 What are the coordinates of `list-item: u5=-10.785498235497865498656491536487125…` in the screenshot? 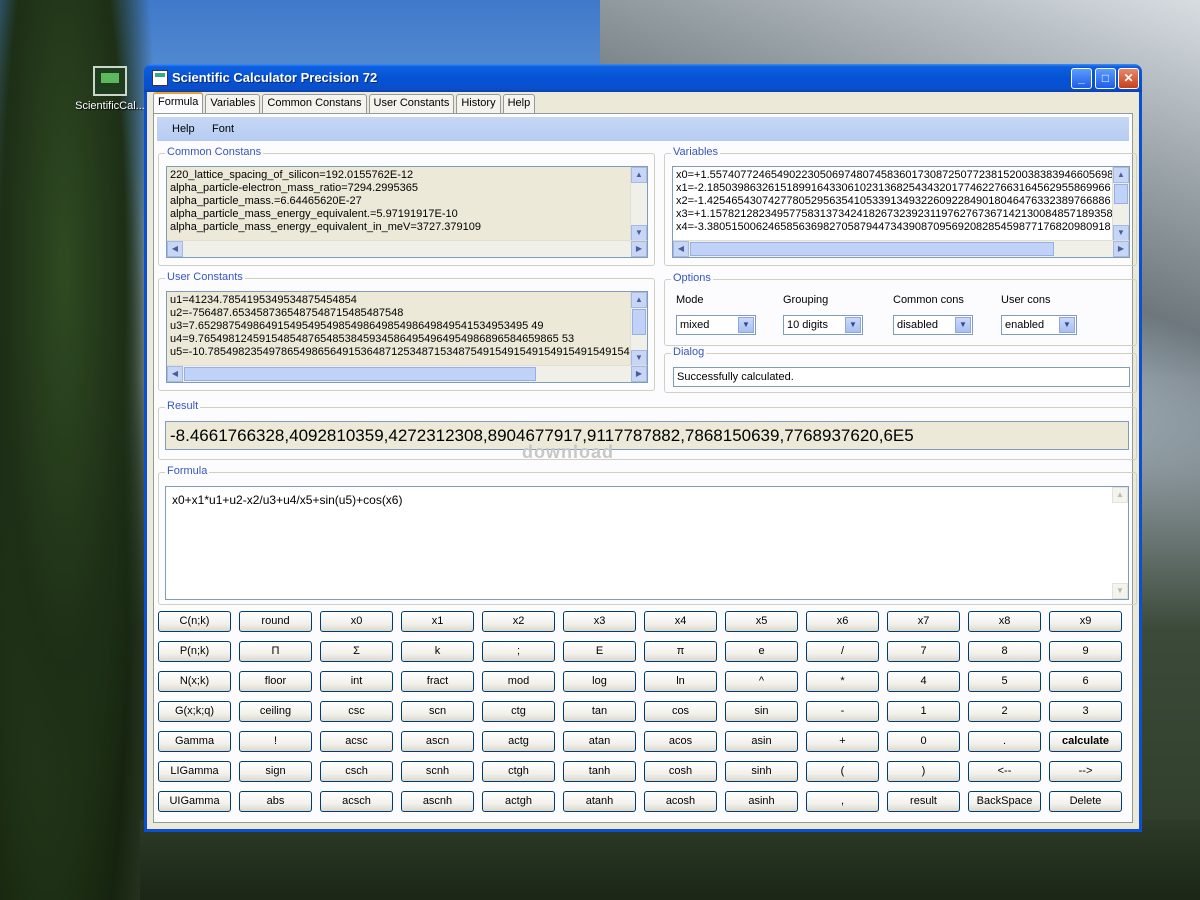 It's located at (407, 352).